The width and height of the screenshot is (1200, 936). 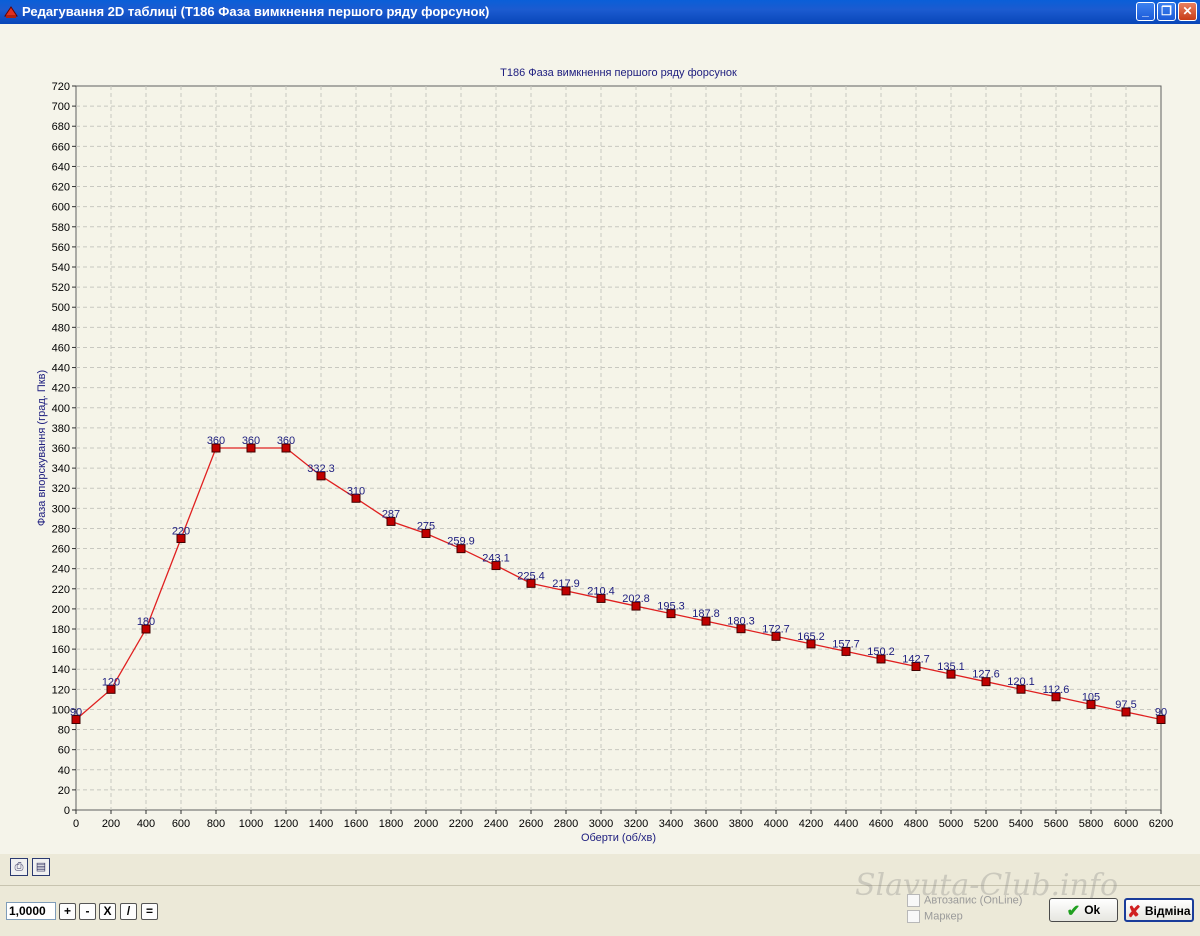 I want to click on autosave-checkbox: Автозапис (OnLine), so click(x=964, y=900).